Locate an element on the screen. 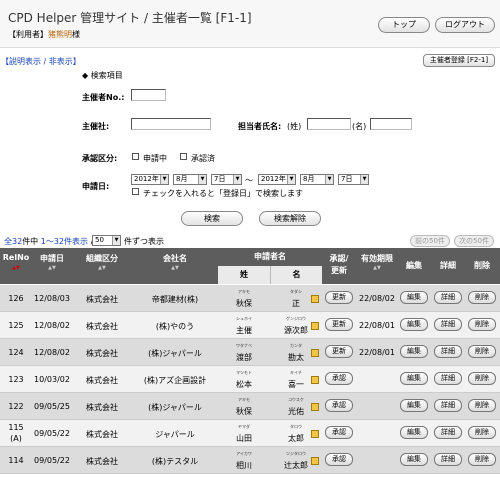 This screenshot has width=500, height=478. user-suffix: 様 is located at coordinates (76, 34).